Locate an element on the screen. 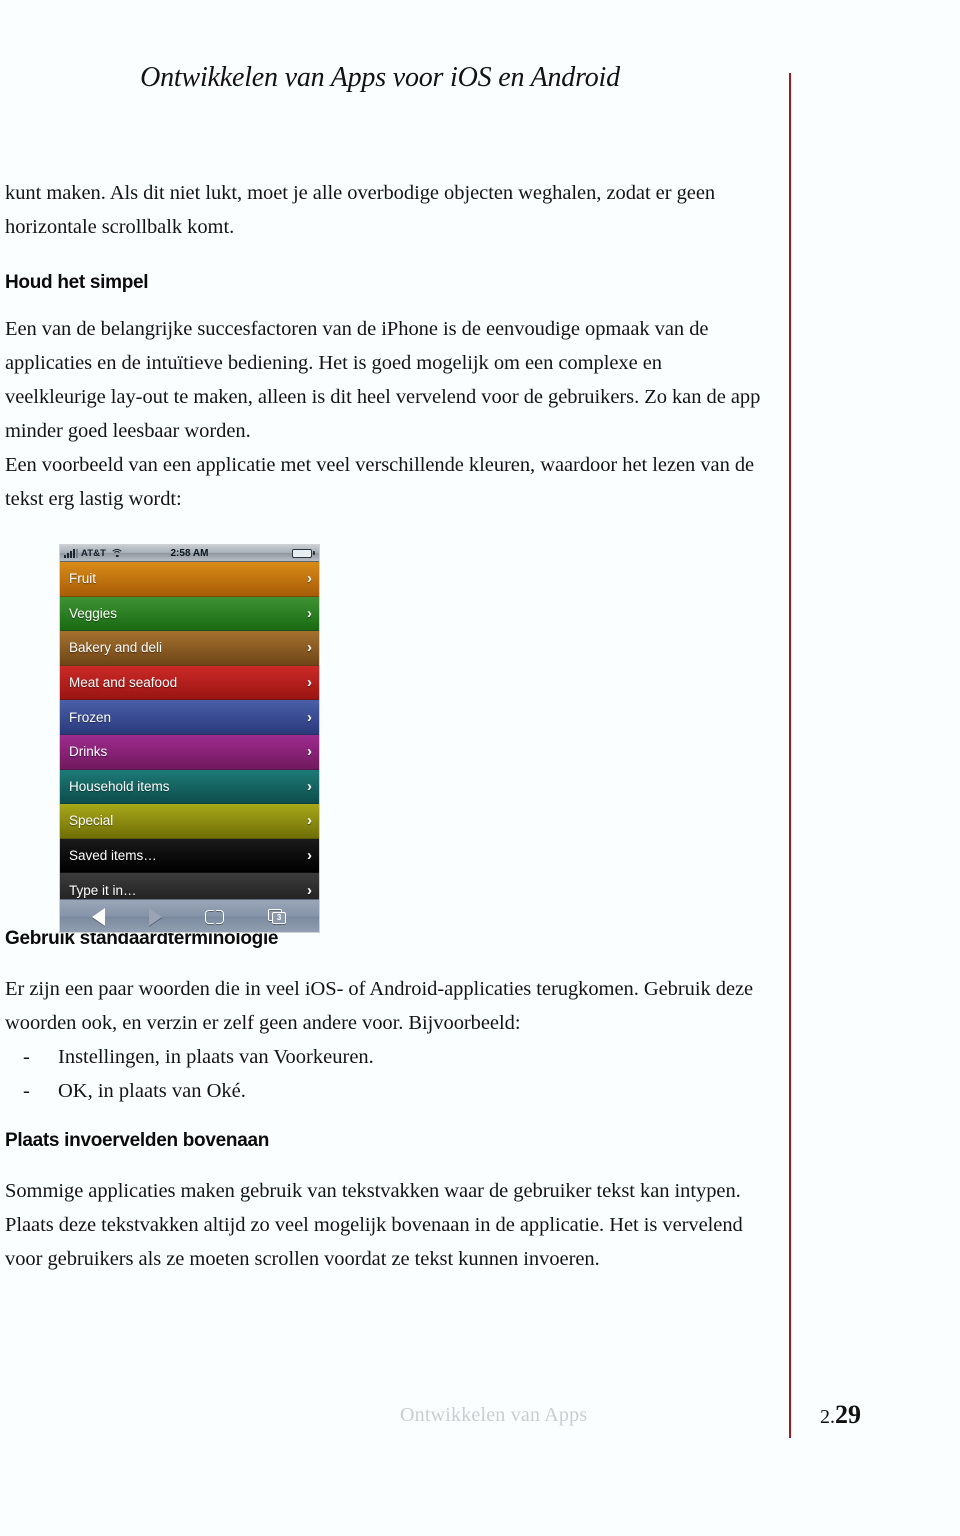 This screenshot has height=1536, width=960. red-margin-rule is located at coordinates (790, 755).